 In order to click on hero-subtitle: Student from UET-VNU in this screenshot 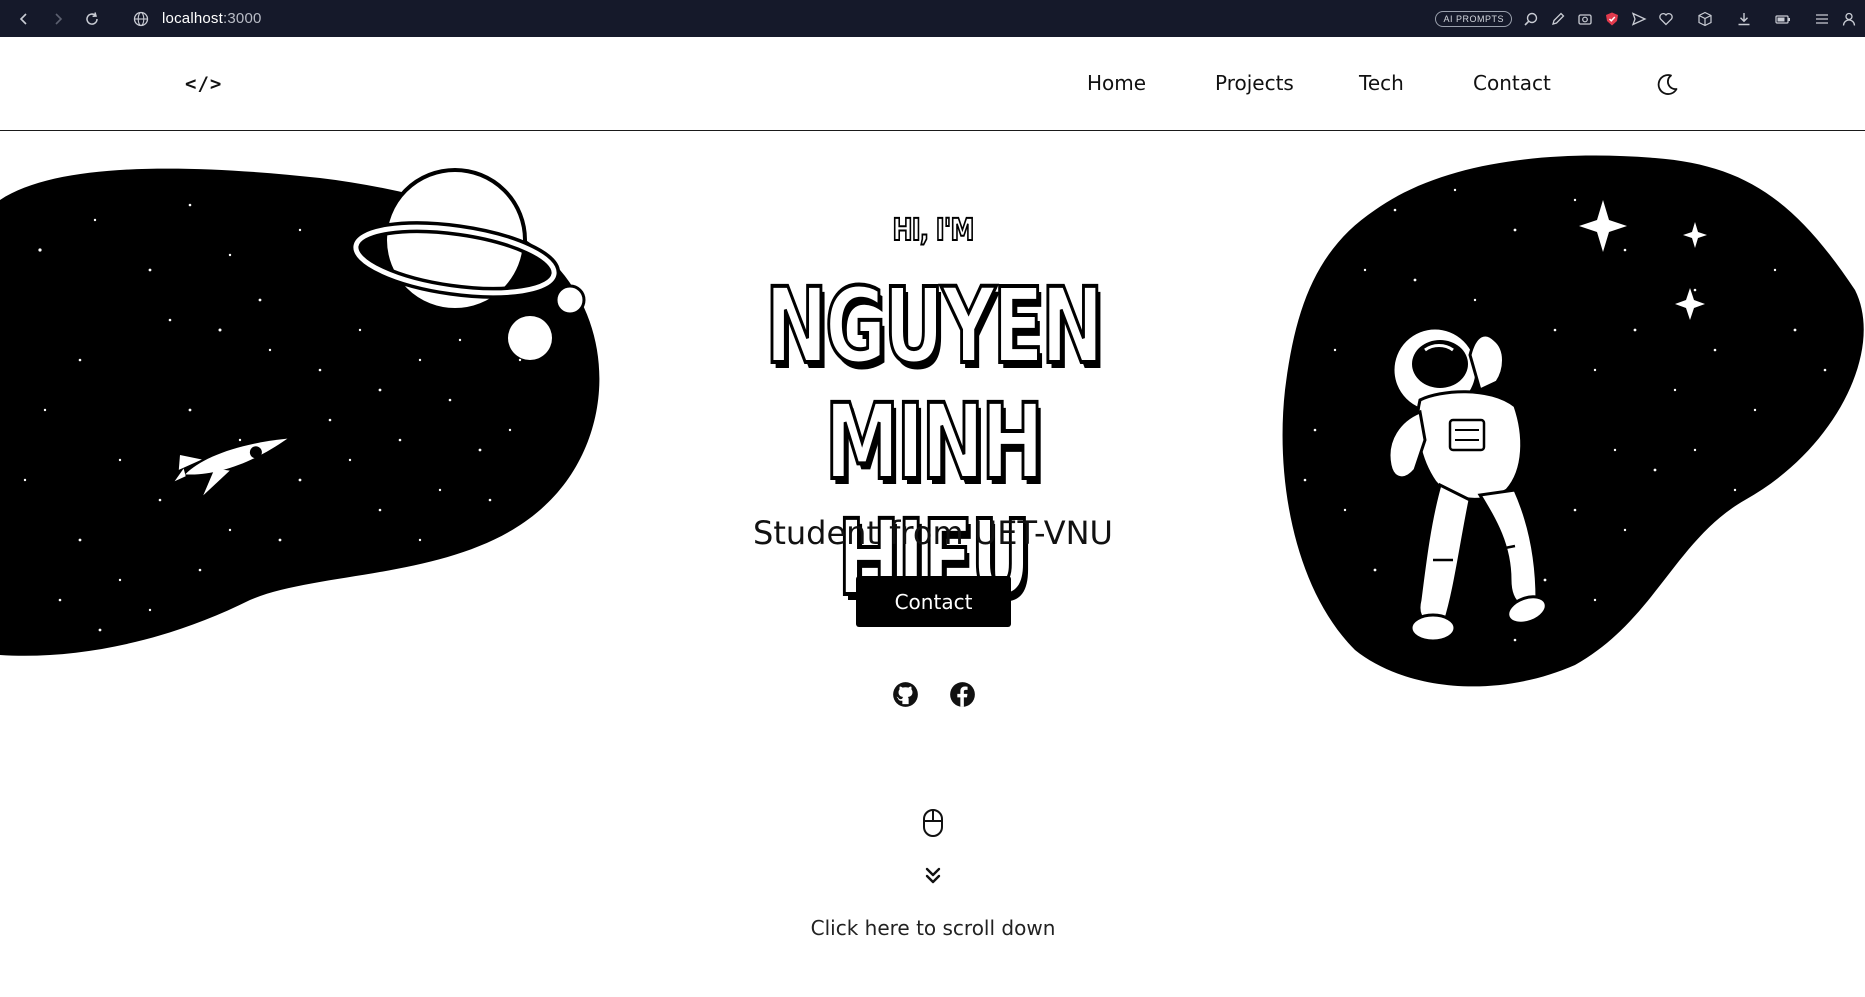, I will do `click(933, 533)`.